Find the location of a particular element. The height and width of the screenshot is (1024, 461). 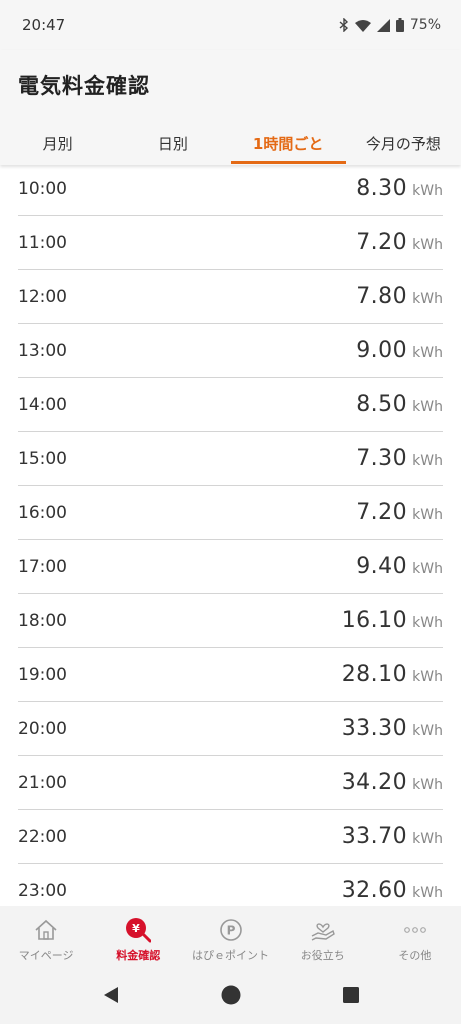

hour-label: 11:00 is located at coordinates (42, 242).